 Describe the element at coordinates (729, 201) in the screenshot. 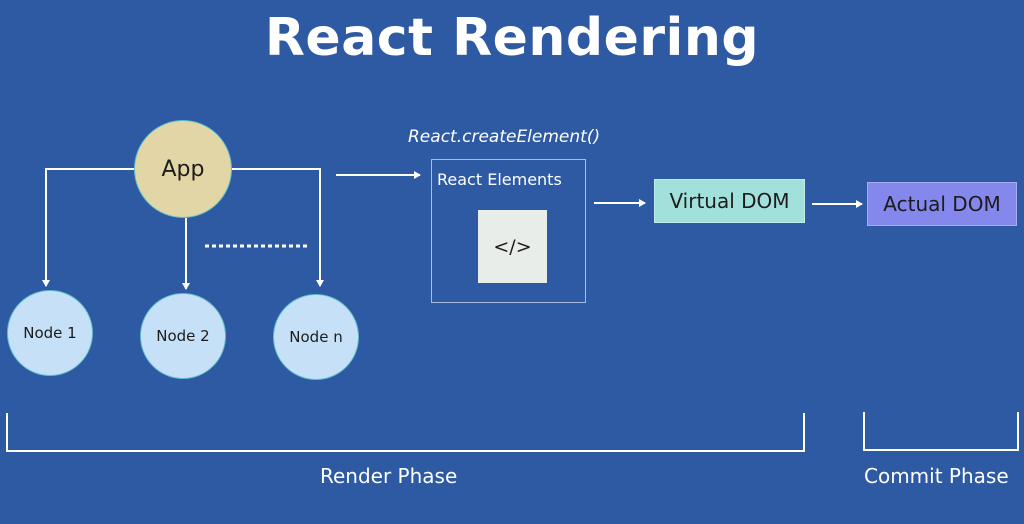

I see `virtual-dom-box: Virtual DOM` at that location.